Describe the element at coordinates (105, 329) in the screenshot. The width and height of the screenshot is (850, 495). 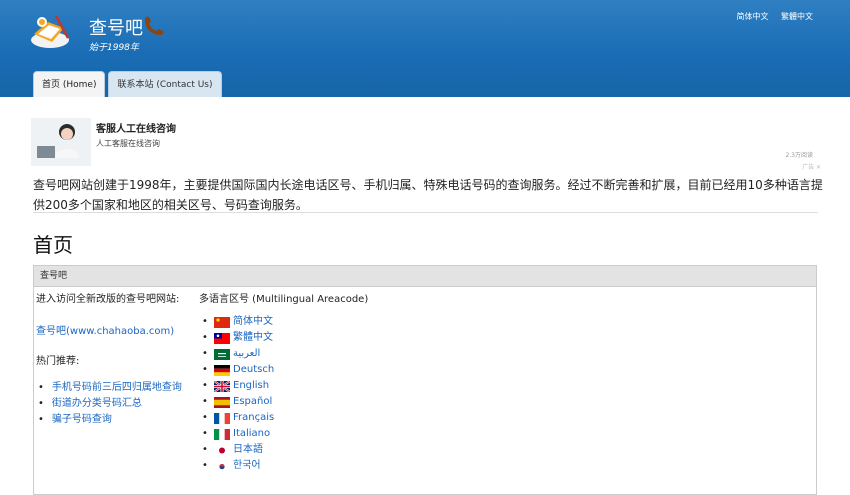
I see `site-link: 查号吧(www.chahaoba.com)` at that location.